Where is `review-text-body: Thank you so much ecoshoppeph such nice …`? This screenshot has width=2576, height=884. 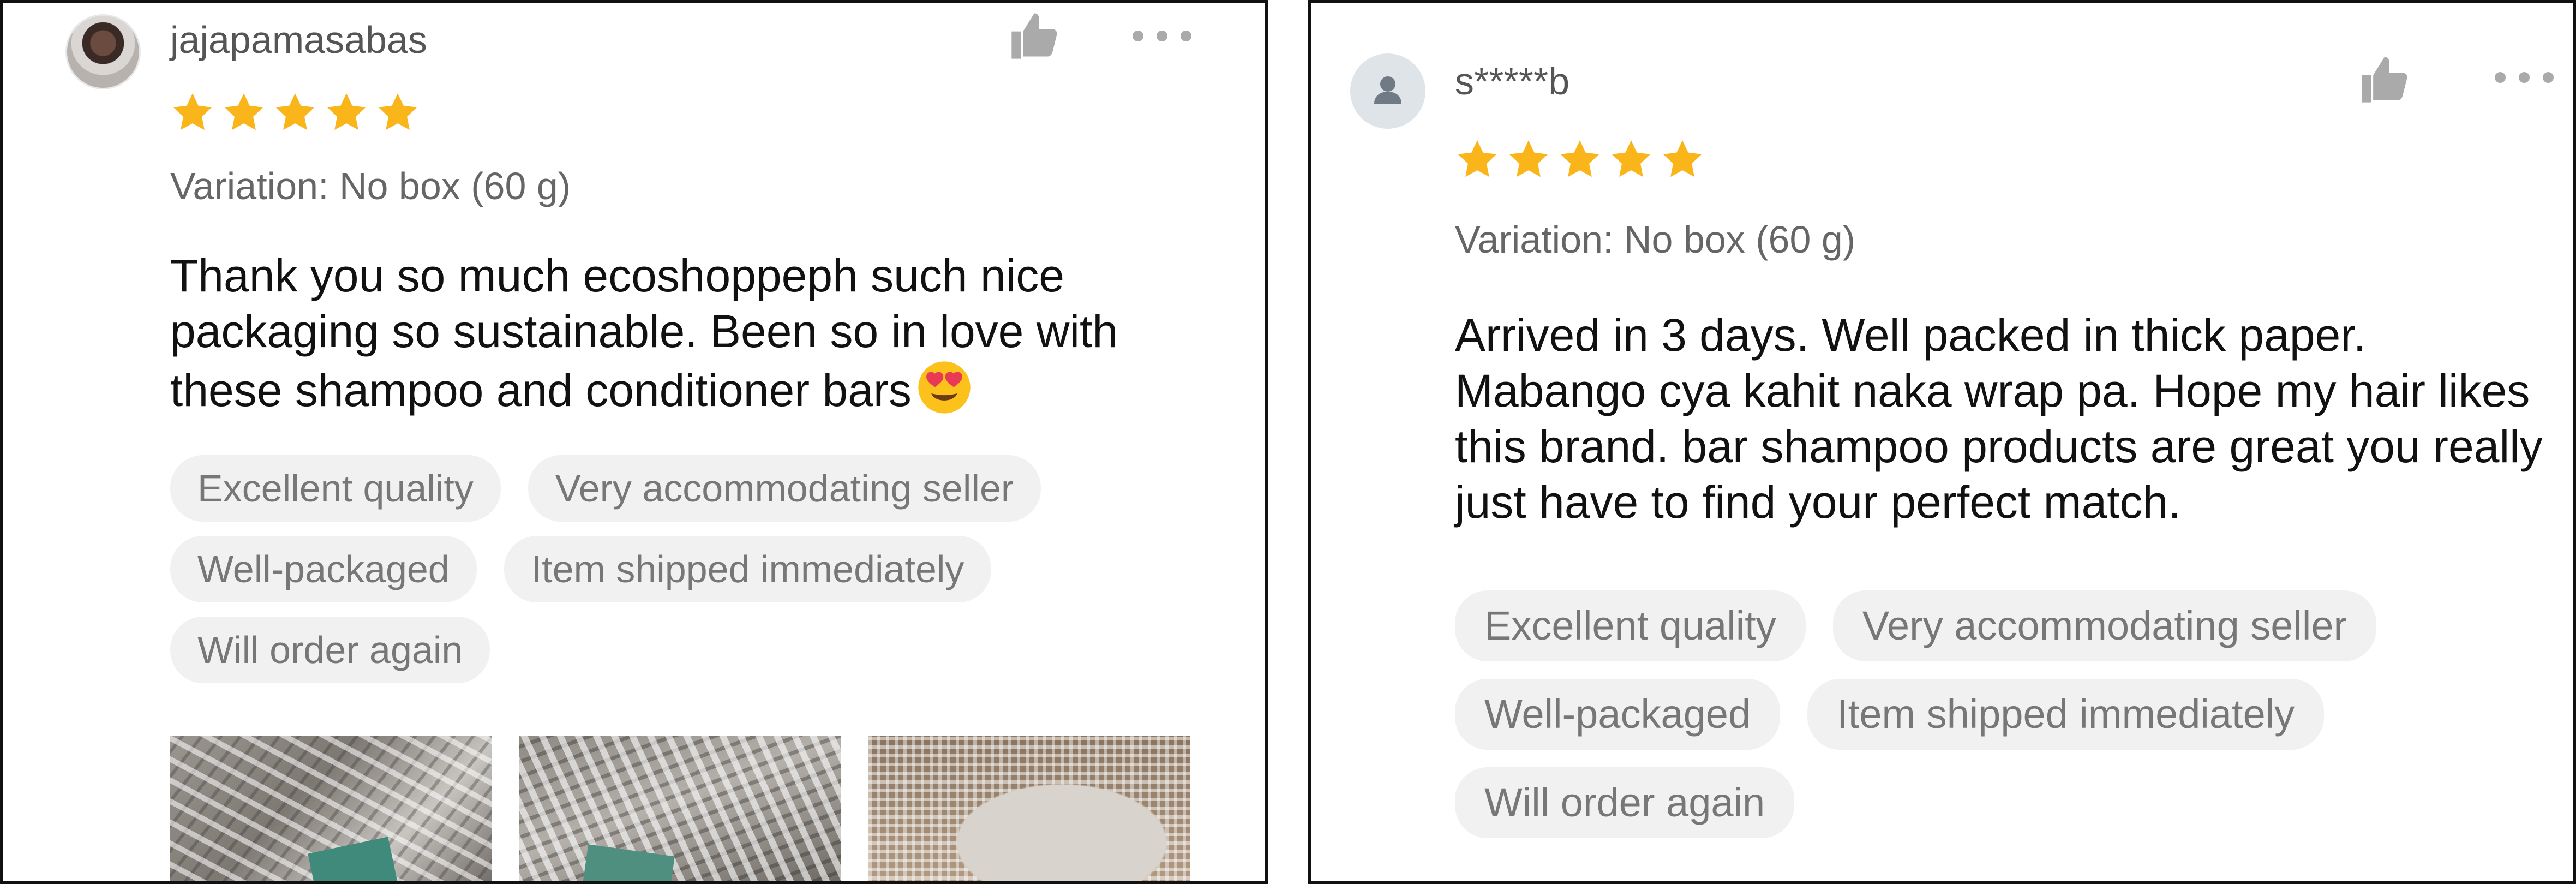
review-text-body: Thank you so much ecoshoppeph such nice … is located at coordinates (644, 333).